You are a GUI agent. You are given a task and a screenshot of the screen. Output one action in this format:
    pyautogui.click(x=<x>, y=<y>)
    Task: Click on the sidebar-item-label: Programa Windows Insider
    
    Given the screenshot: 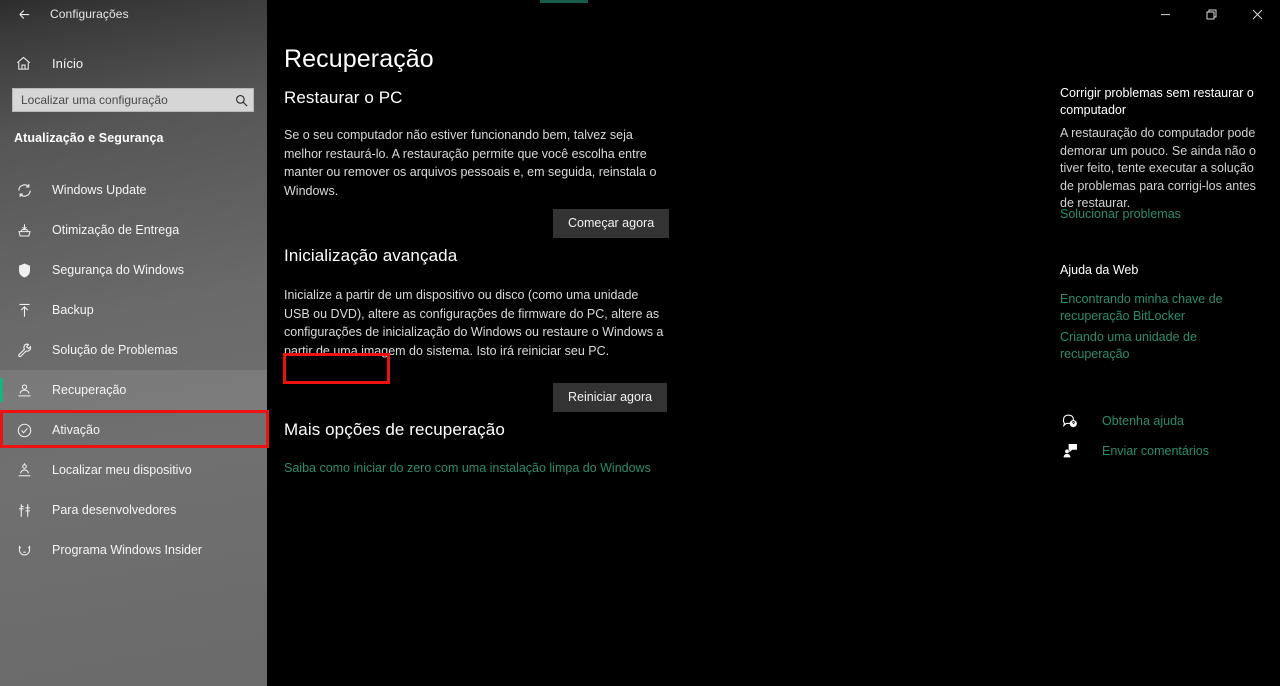 What is the action you would take?
    pyautogui.click(x=127, y=550)
    